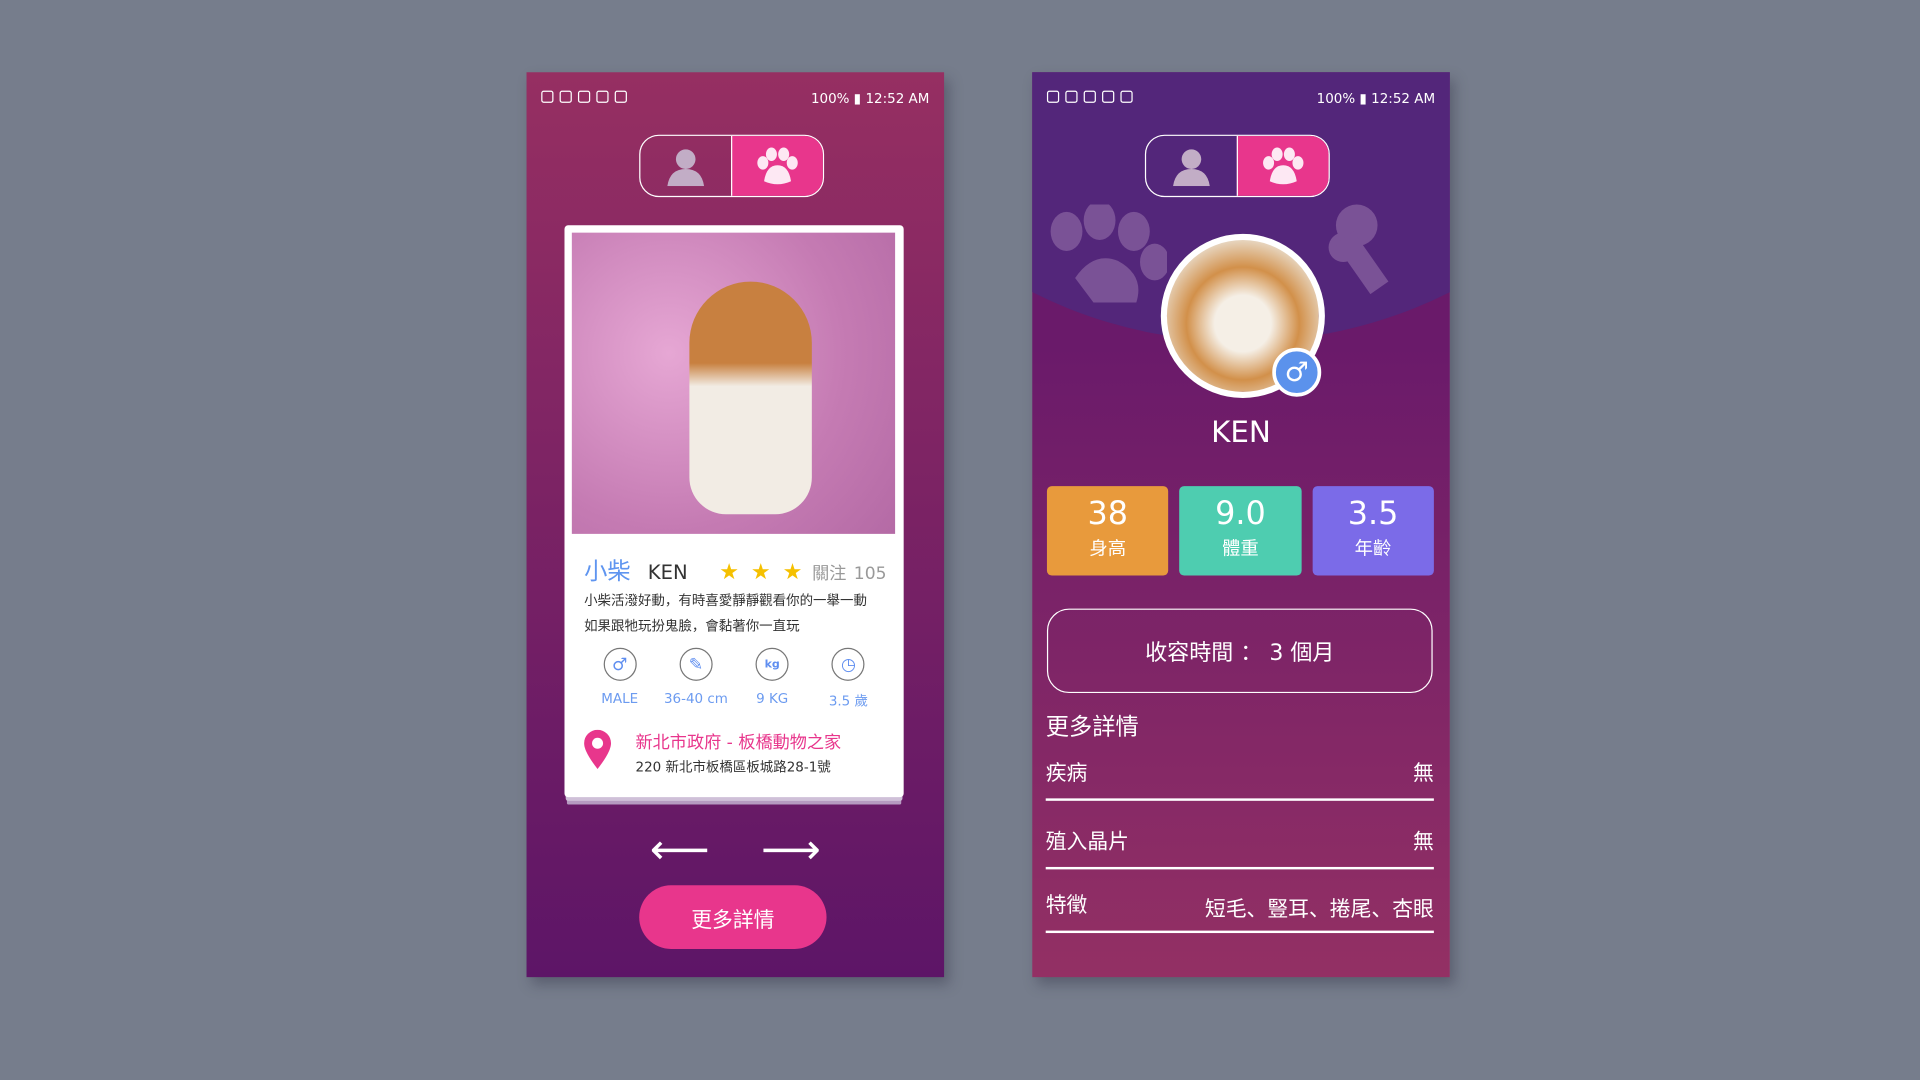 The height and width of the screenshot is (1080, 1920). What do you see at coordinates (738, 743) in the screenshot?
I see `shelter-name: 新北市政府 - 板橋動物之家` at bounding box center [738, 743].